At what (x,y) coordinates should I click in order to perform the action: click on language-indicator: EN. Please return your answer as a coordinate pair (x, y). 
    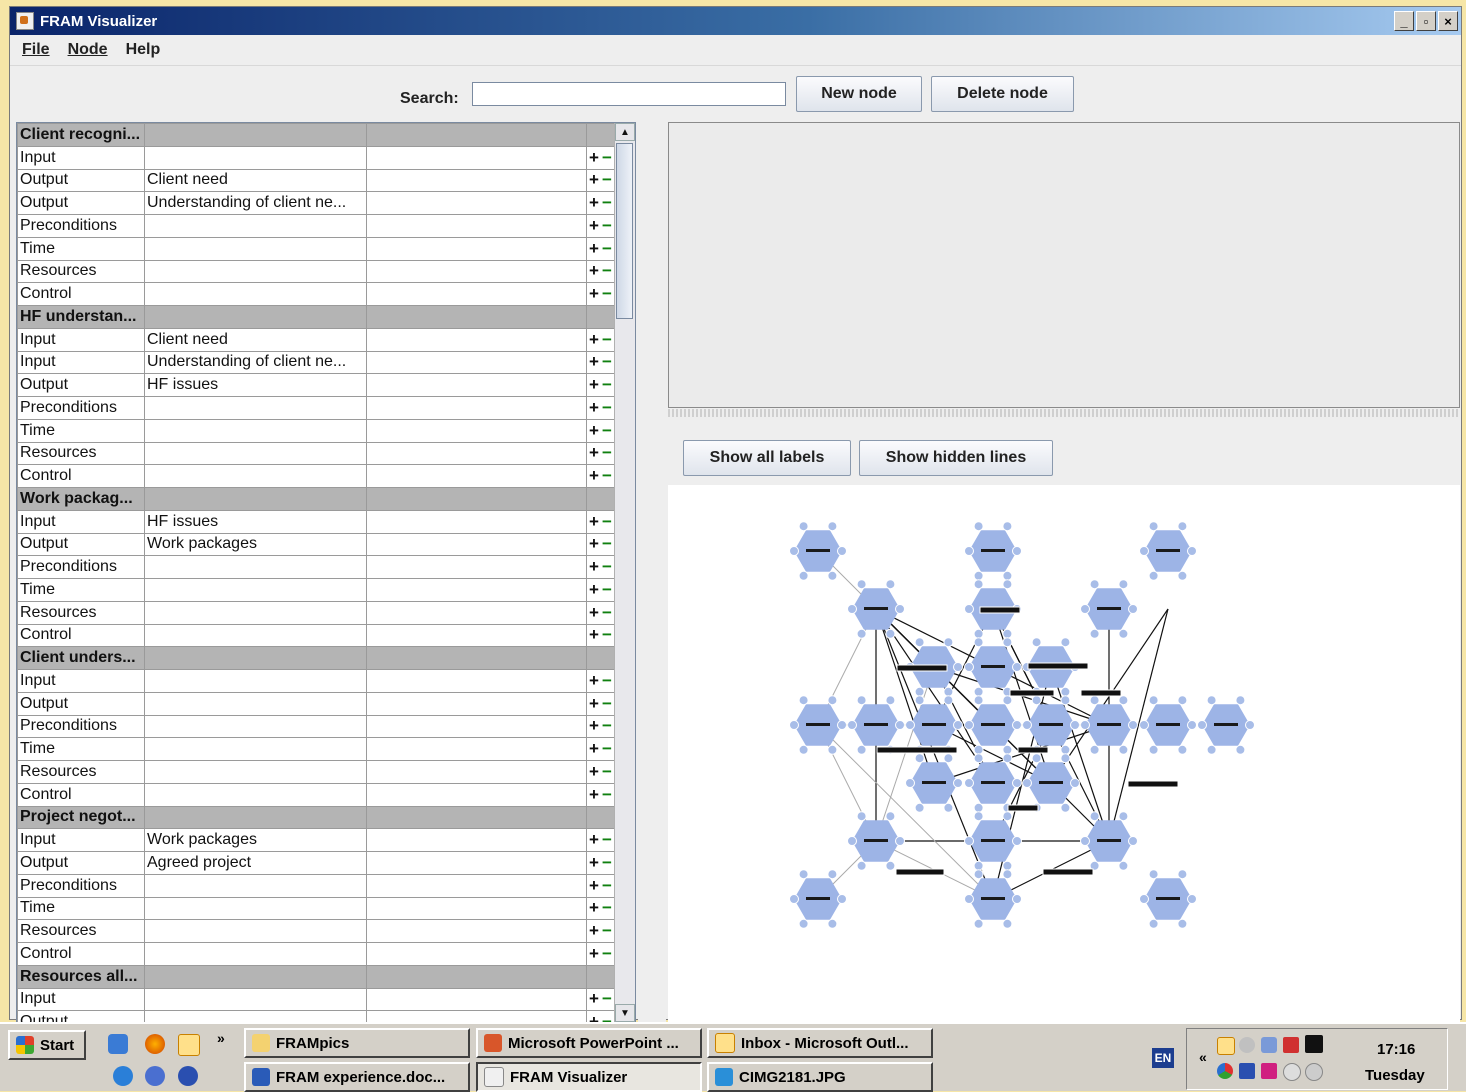
    Looking at the image, I should click on (1163, 1058).